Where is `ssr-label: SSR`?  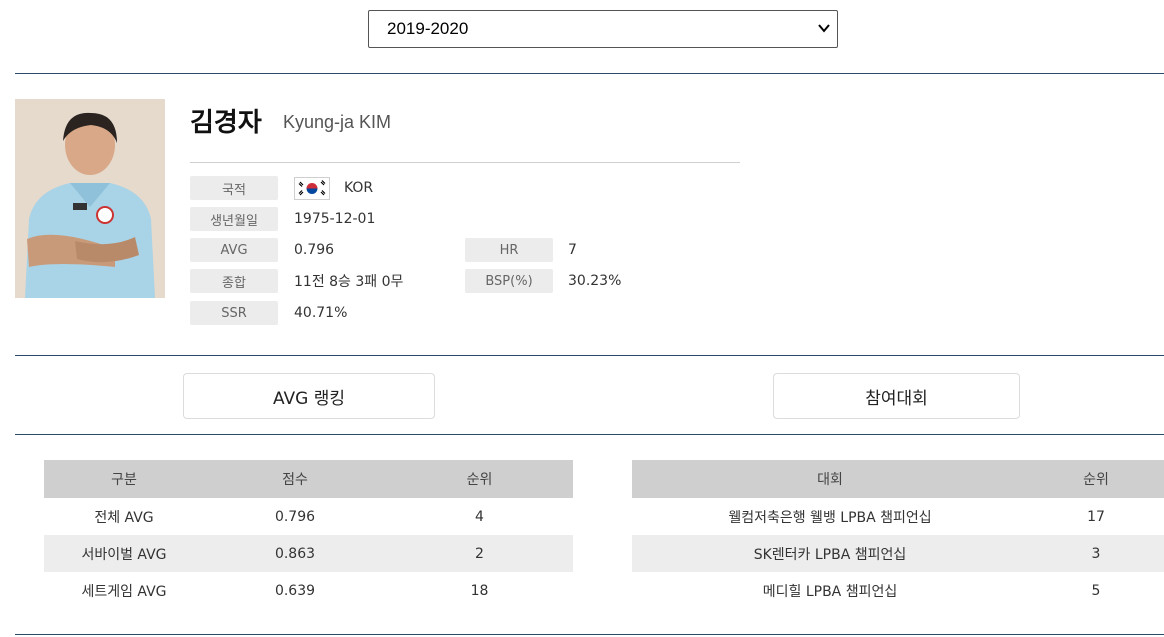 ssr-label: SSR is located at coordinates (234, 313).